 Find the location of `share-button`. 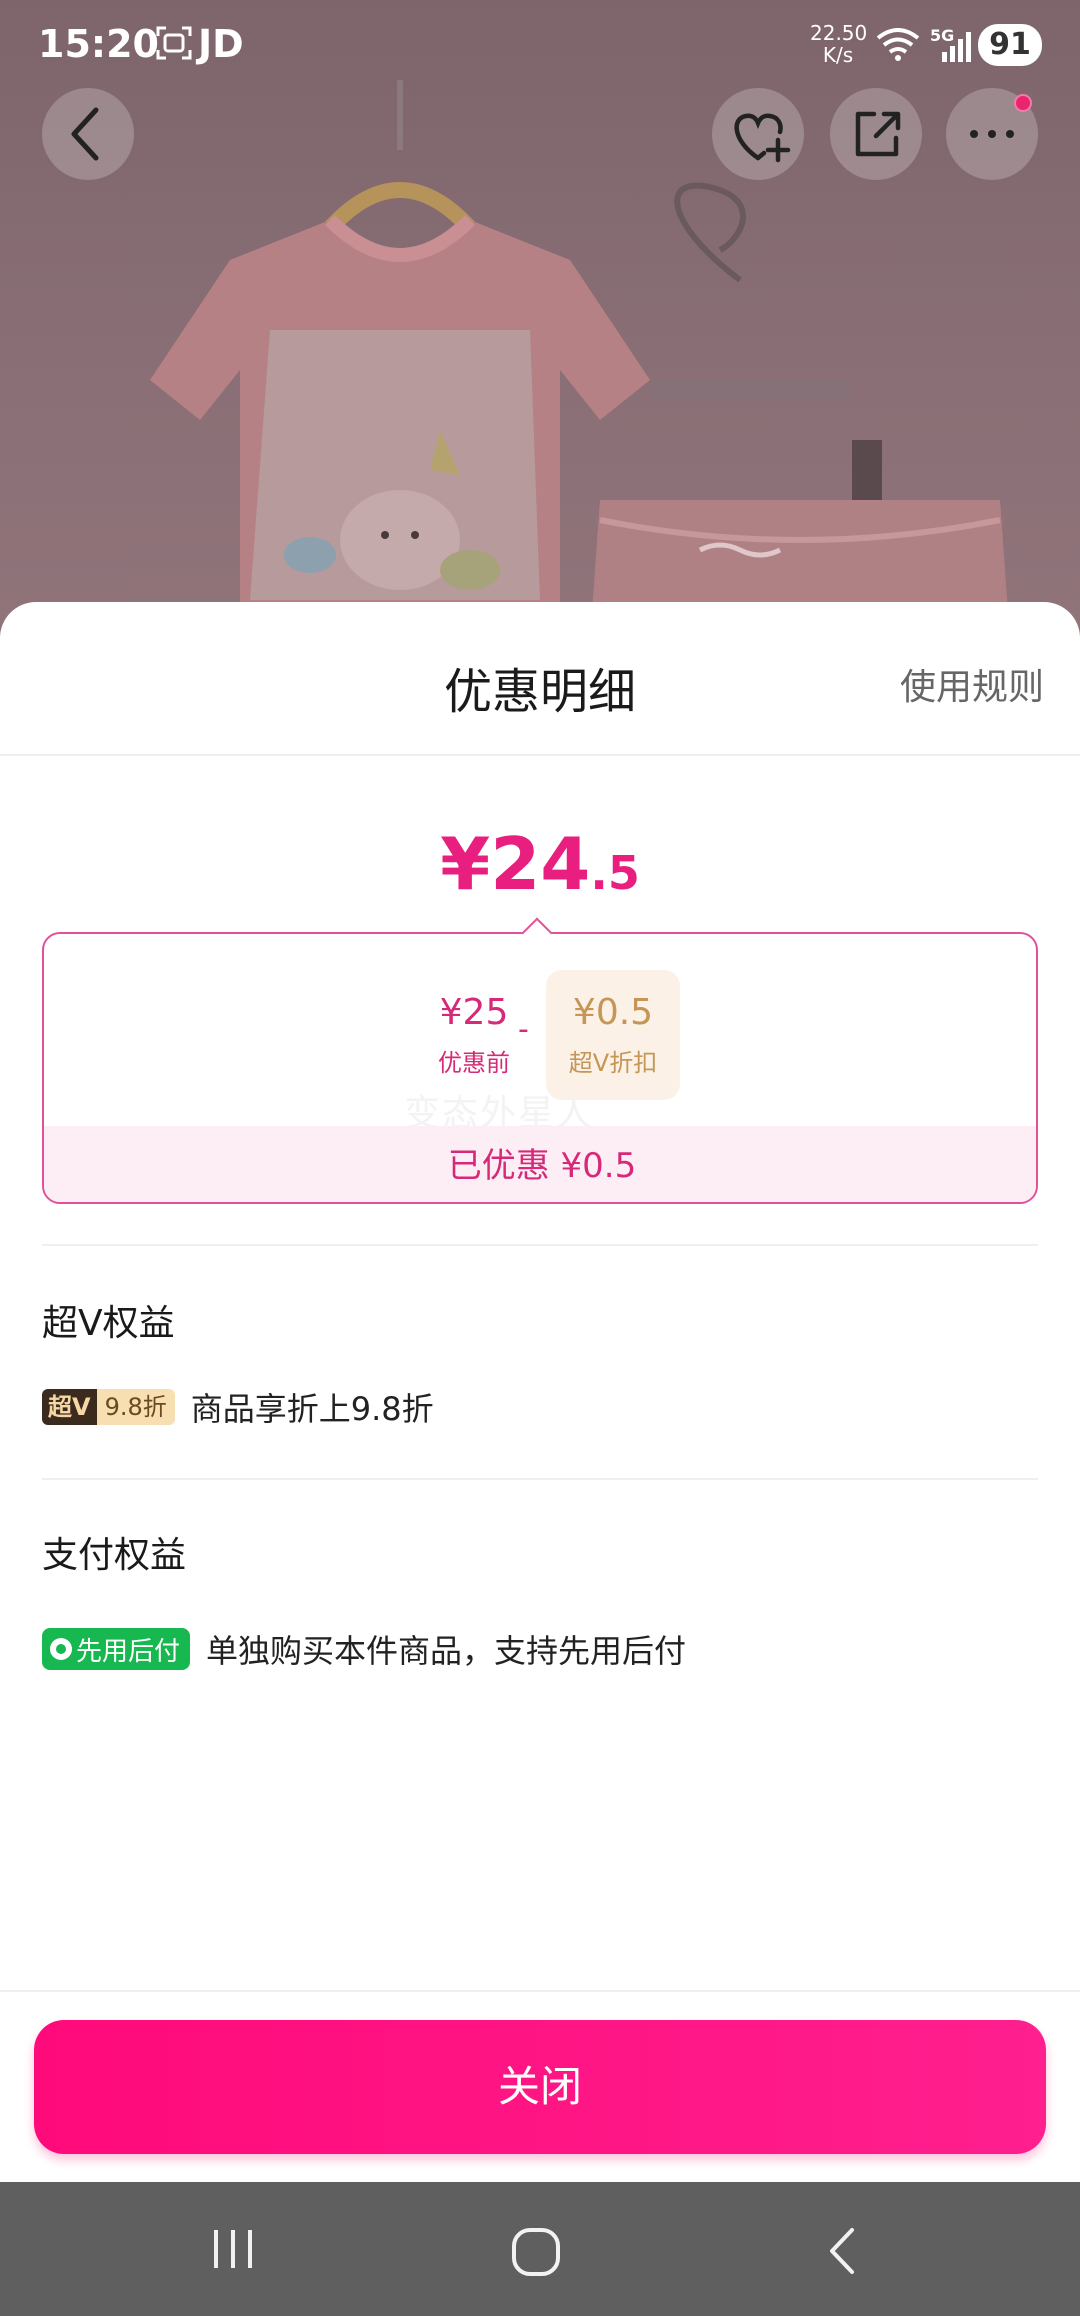

share-button is located at coordinates (876, 134).